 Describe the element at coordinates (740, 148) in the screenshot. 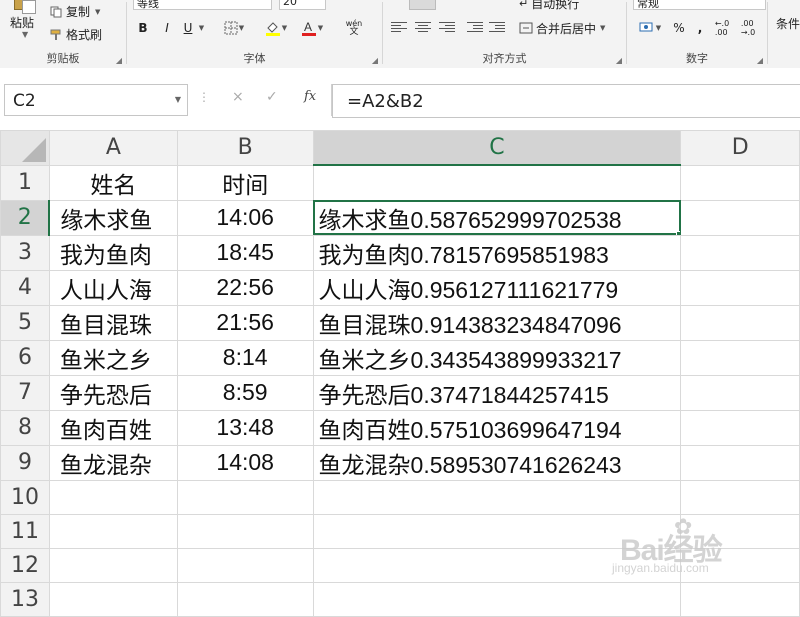

I see `column-header-d: D` at that location.